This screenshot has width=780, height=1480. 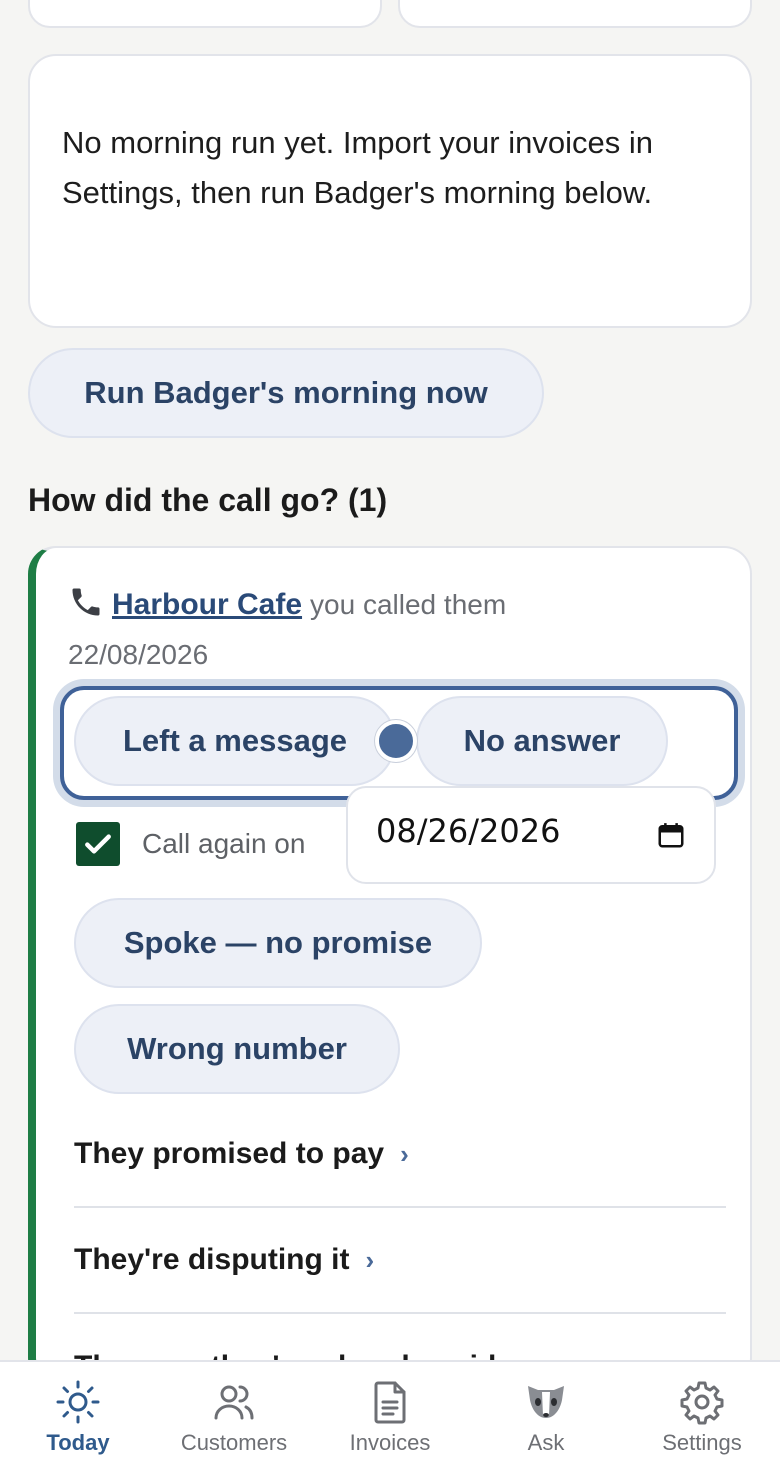 I want to click on section-title: How did the call go? (1), so click(x=208, y=500).